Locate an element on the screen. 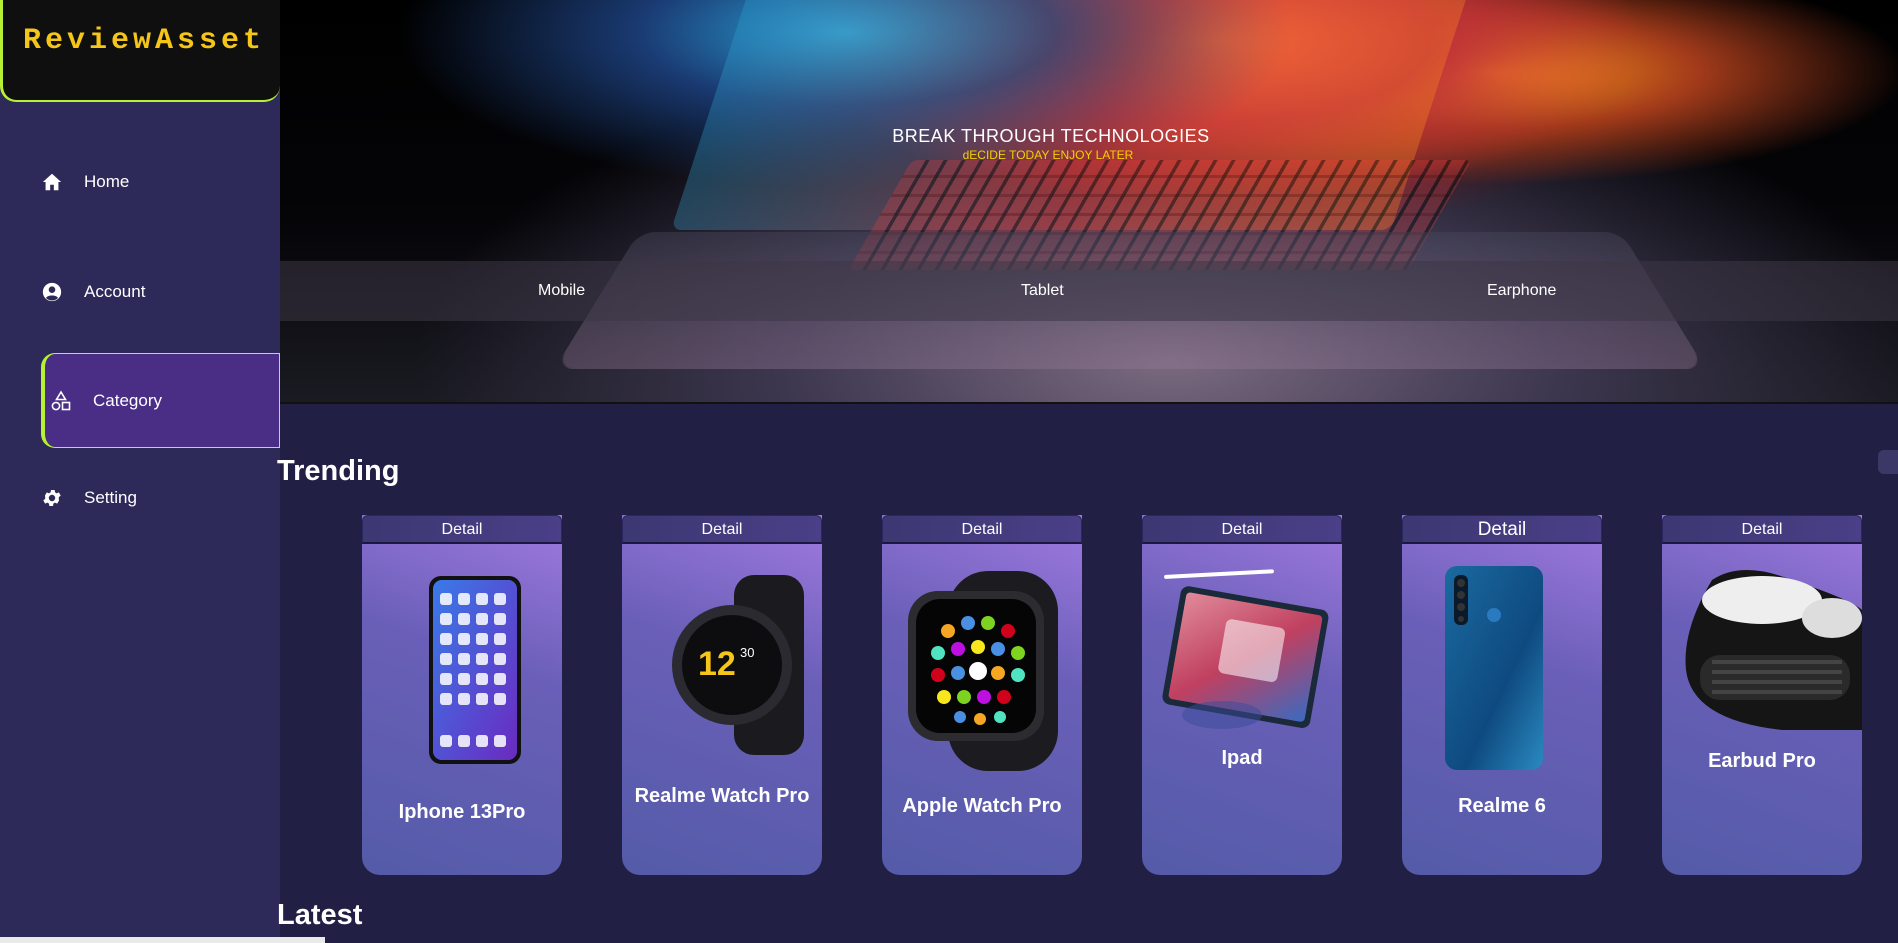 This screenshot has height=943, width=1898. category-link-tablet: Tablet is located at coordinates (1042, 291).